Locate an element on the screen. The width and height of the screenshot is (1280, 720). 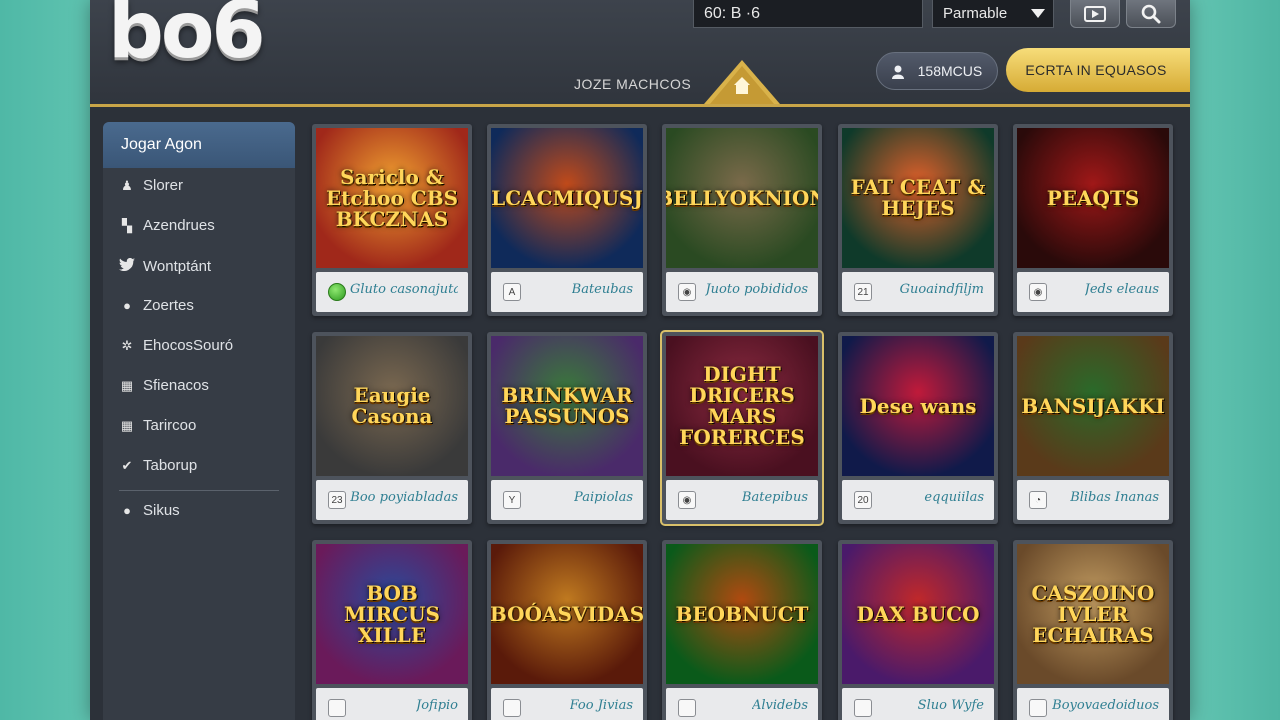
game-thumbnail: BANSIJAKKI is located at coordinates (1093, 406).